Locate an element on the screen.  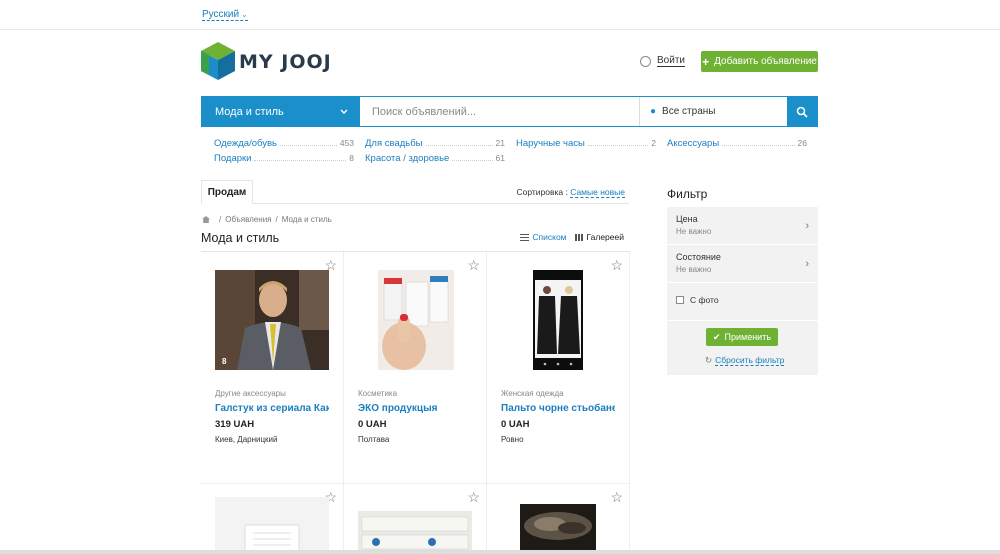
photo-cosmetics is located at coordinates (415, 320).